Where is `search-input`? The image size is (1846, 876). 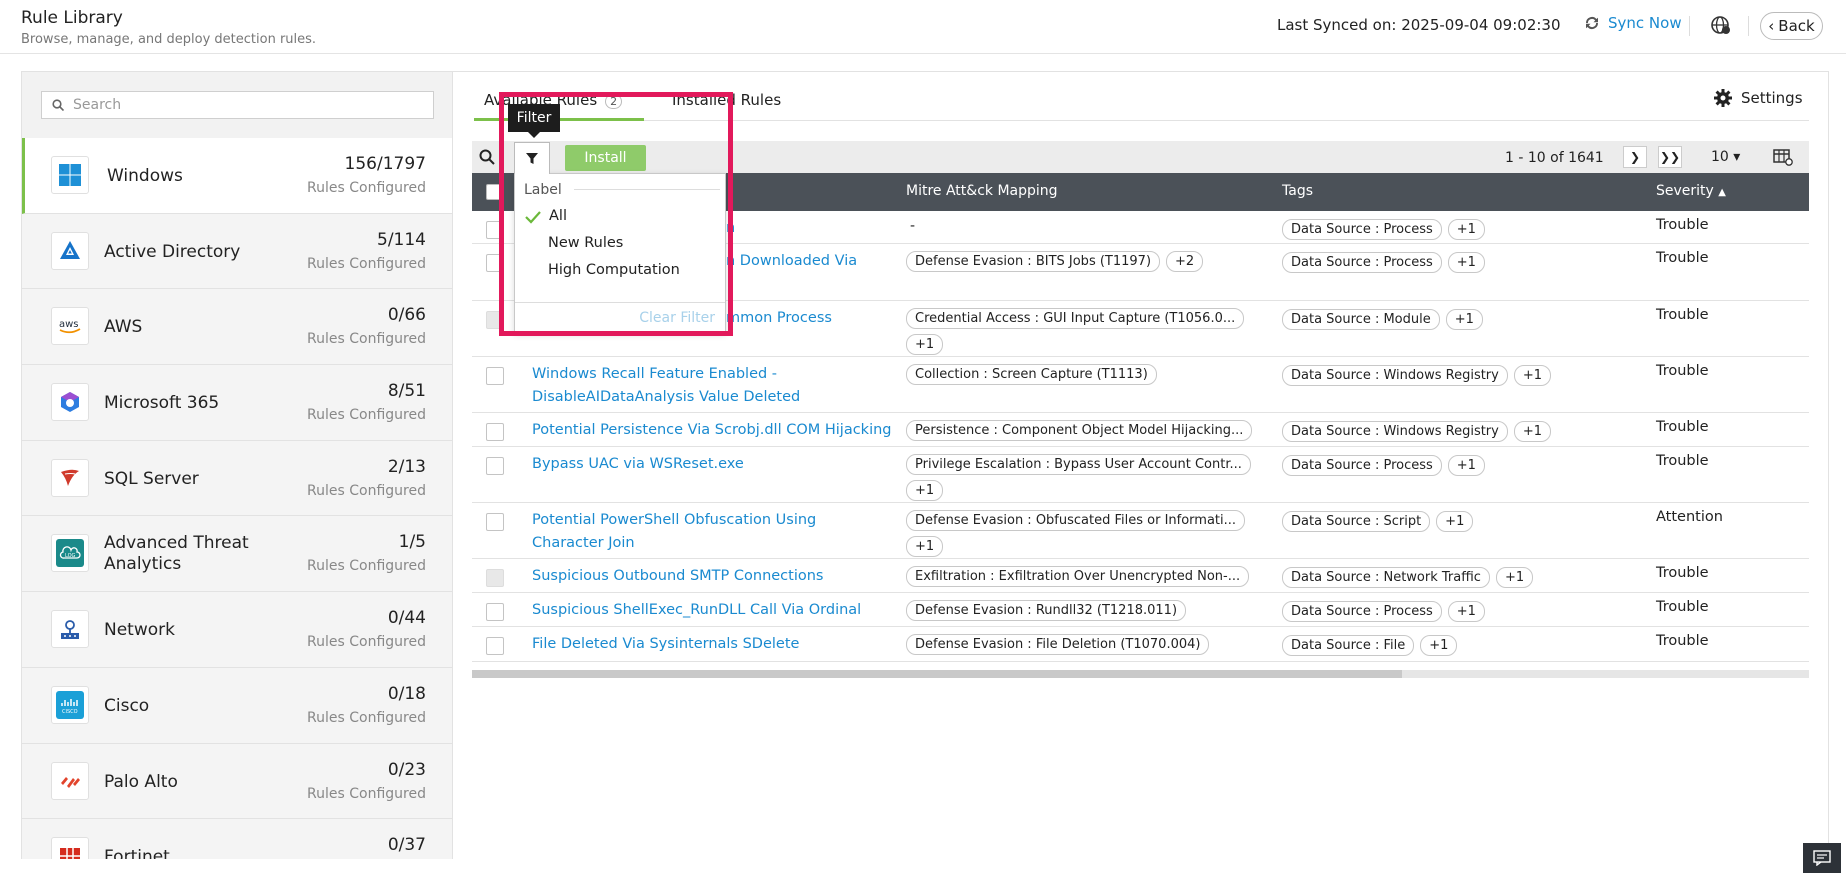
search-input is located at coordinates (243, 105).